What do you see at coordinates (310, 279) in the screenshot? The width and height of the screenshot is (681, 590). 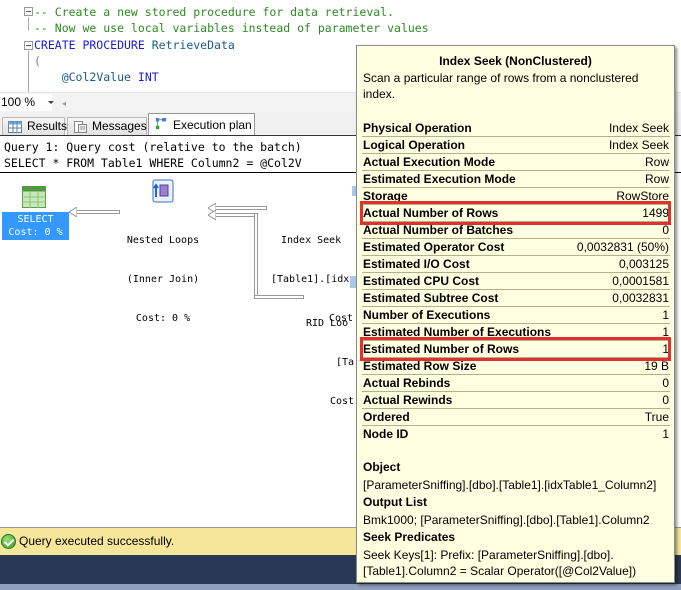 I see `node-subtitle: [Table1].[idx` at bounding box center [310, 279].